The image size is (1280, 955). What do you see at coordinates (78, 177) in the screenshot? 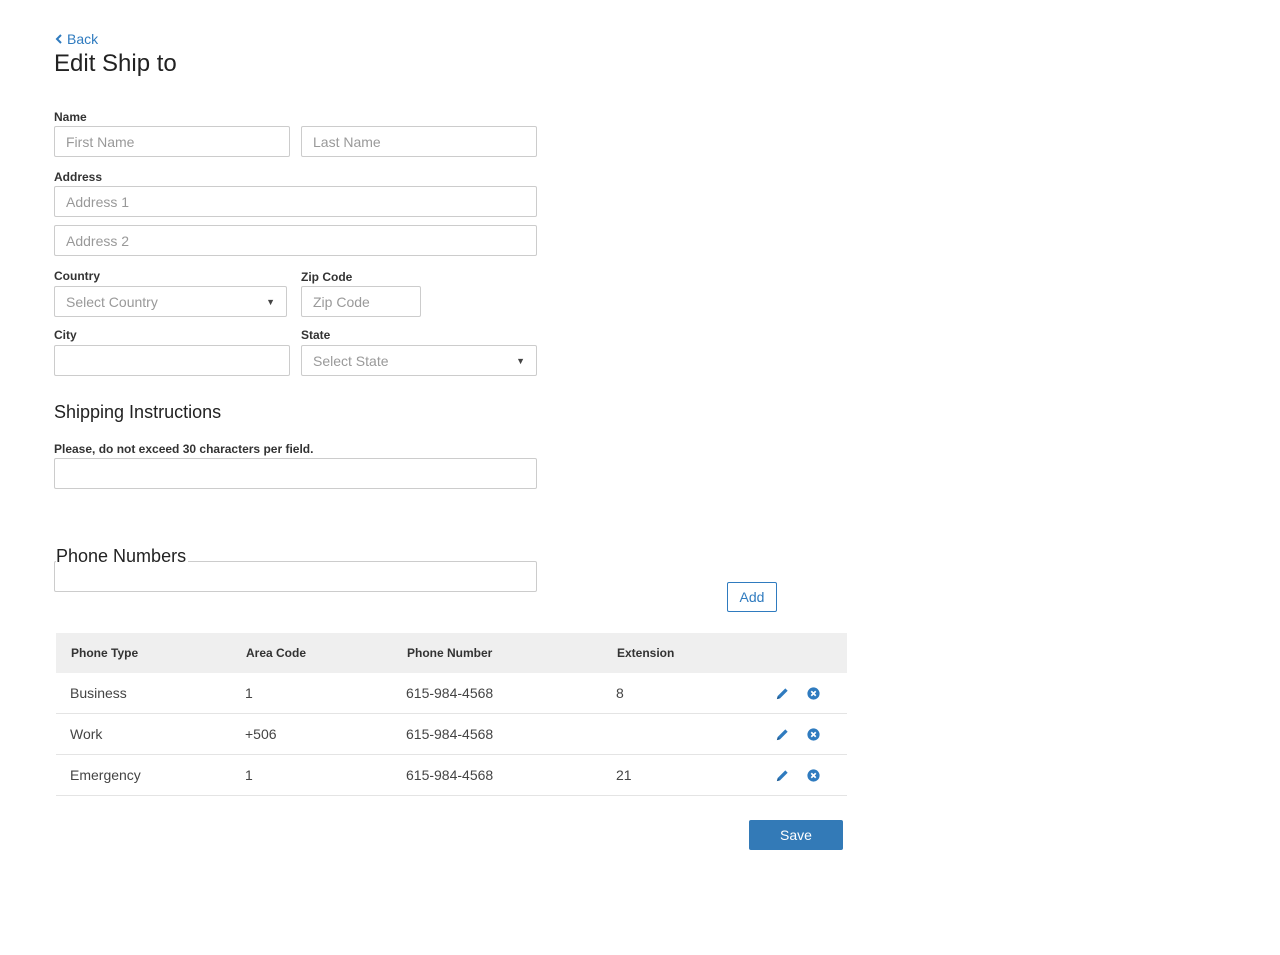
I see `address-label: Address` at bounding box center [78, 177].